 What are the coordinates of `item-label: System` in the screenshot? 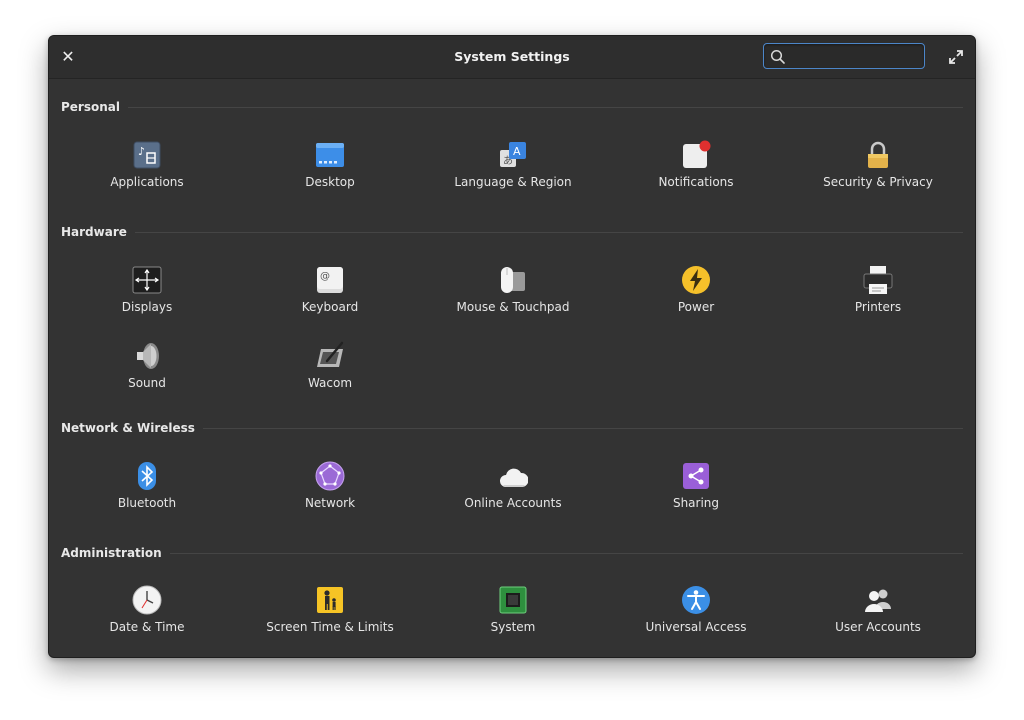 It's located at (513, 627).